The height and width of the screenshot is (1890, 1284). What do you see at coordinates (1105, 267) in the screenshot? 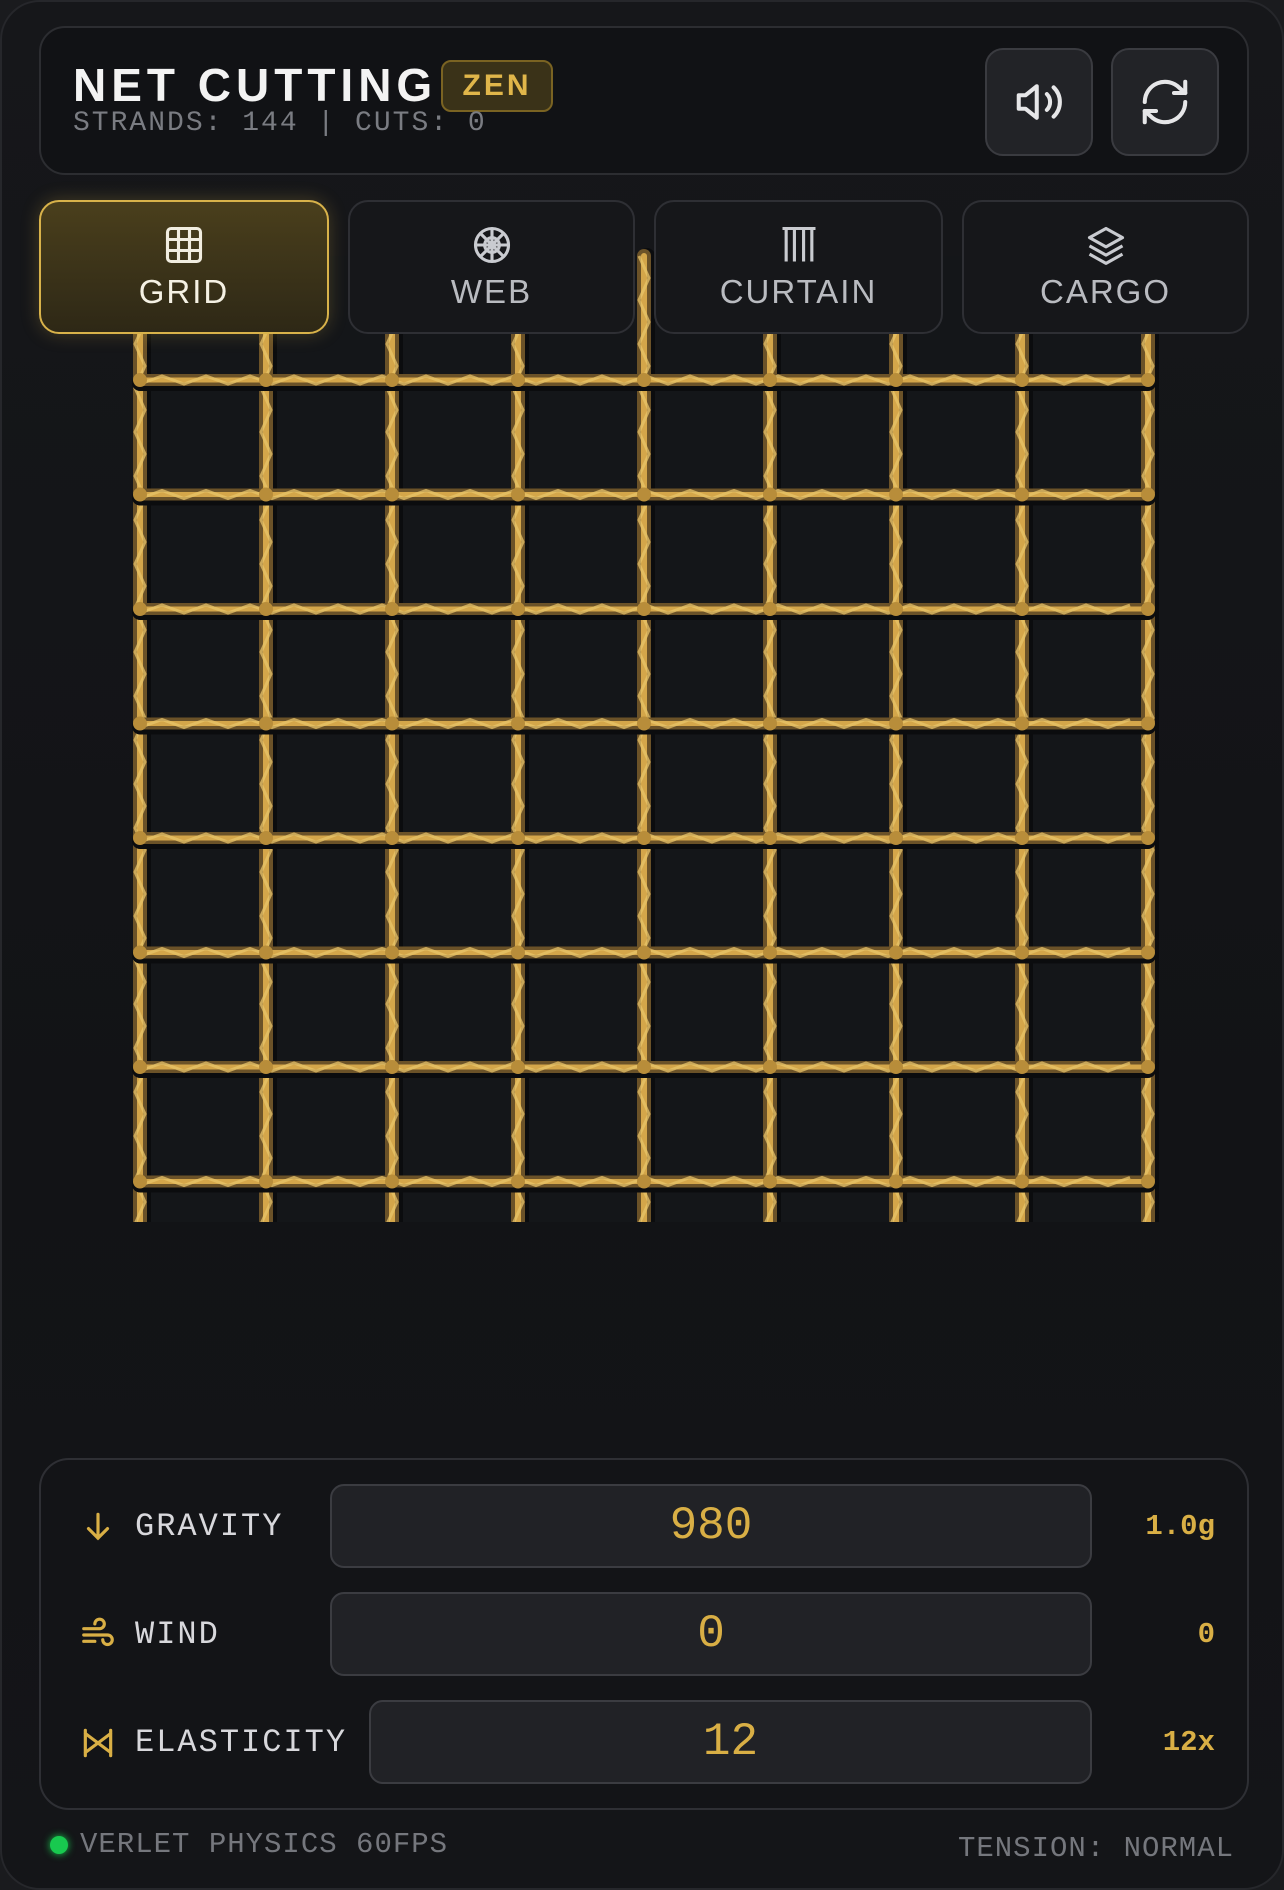
I see `tab-cargo: CARGO` at bounding box center [1105, 267].